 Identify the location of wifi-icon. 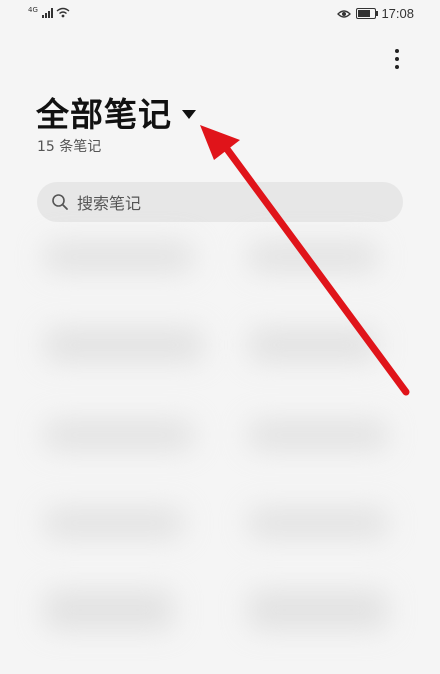
(63, 12).